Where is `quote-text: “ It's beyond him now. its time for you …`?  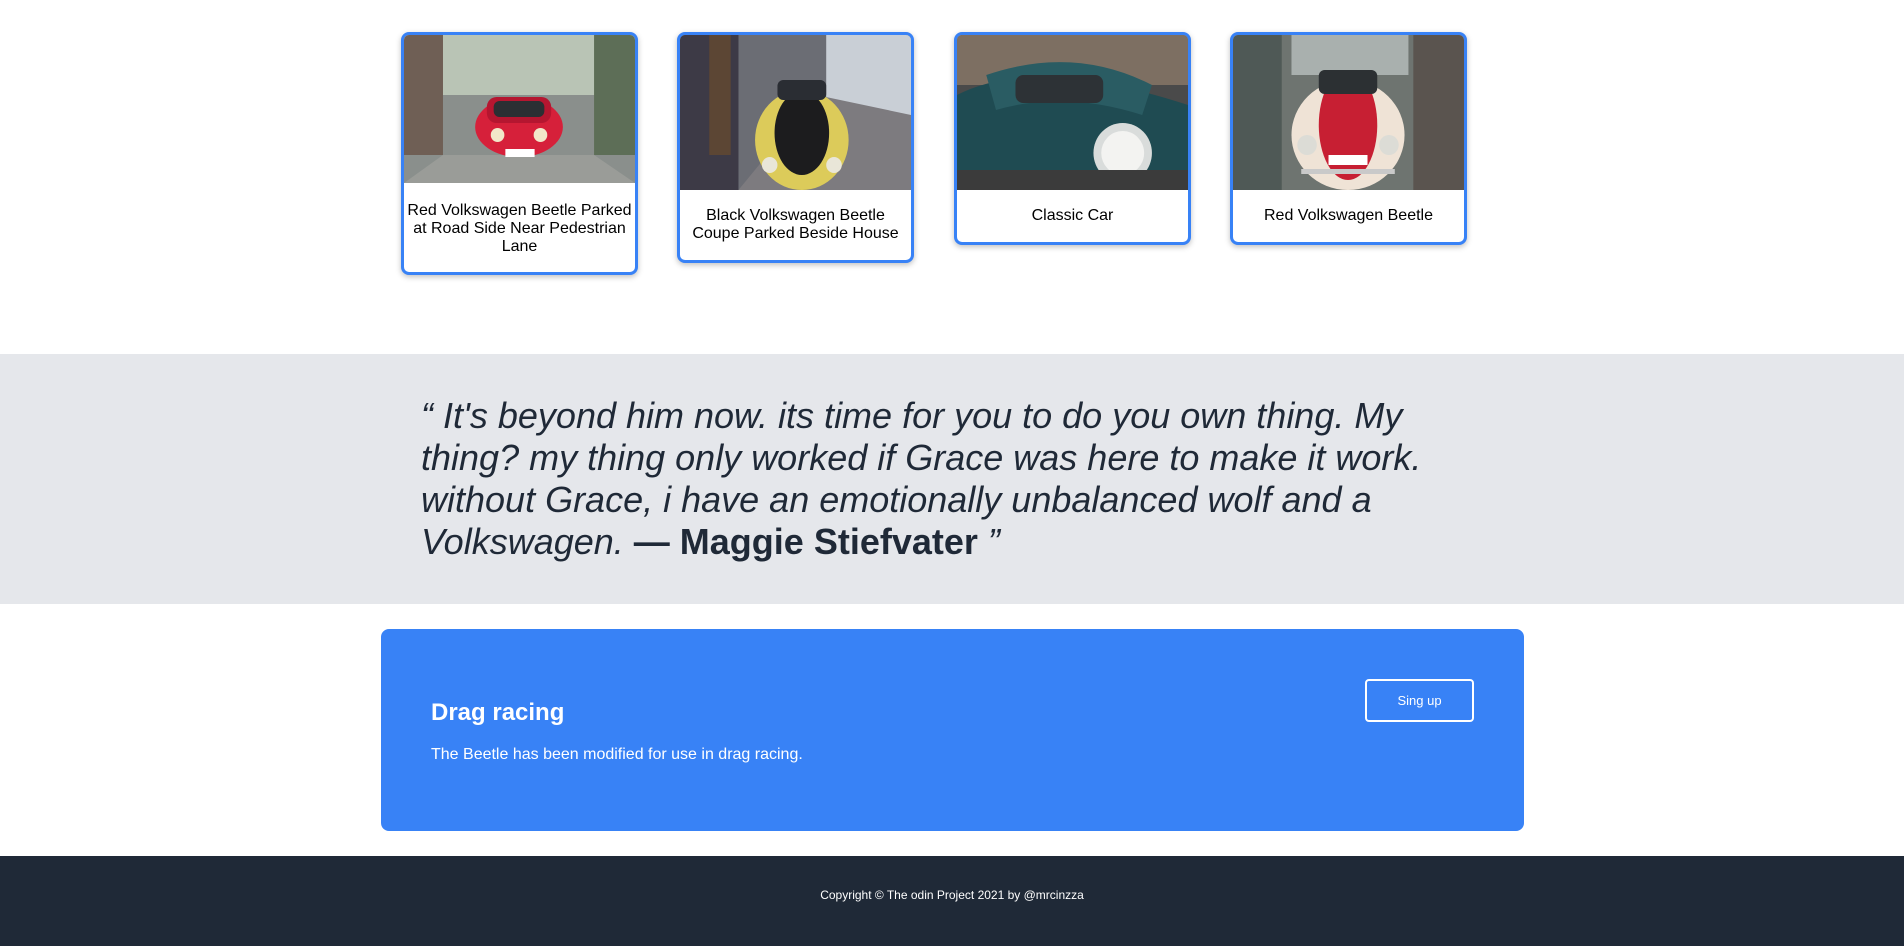
quote-text: “ It's beyond him now. its time for you … is located at coordinates (941, 479).